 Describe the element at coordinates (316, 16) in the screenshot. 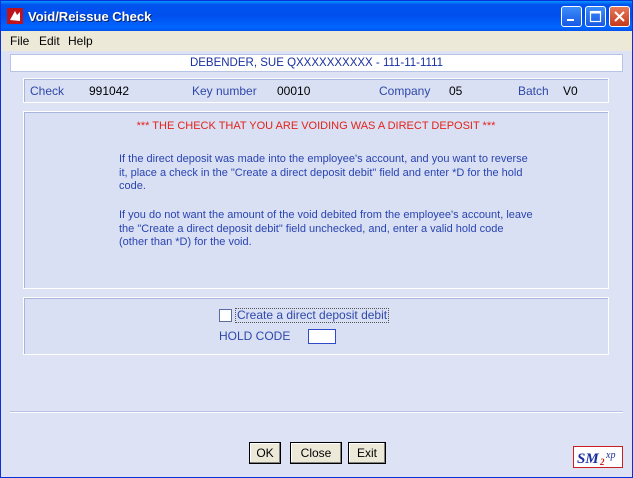

I see `title-bar: Void/Reissue Check` at that location.